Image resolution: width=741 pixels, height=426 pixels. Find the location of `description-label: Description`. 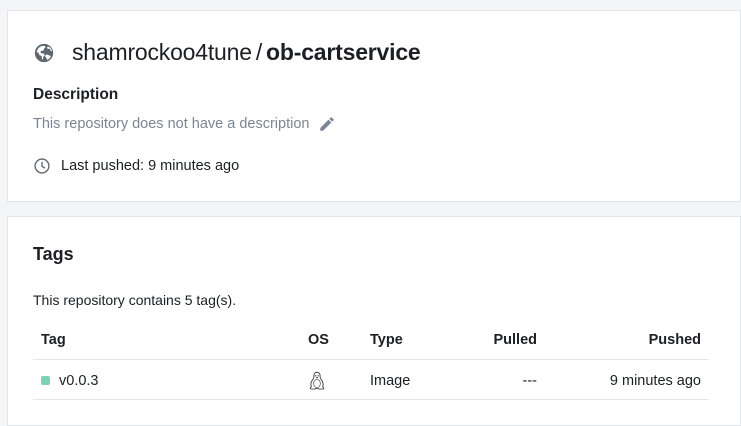

description-label: Description is located at coordinates (76, 94).